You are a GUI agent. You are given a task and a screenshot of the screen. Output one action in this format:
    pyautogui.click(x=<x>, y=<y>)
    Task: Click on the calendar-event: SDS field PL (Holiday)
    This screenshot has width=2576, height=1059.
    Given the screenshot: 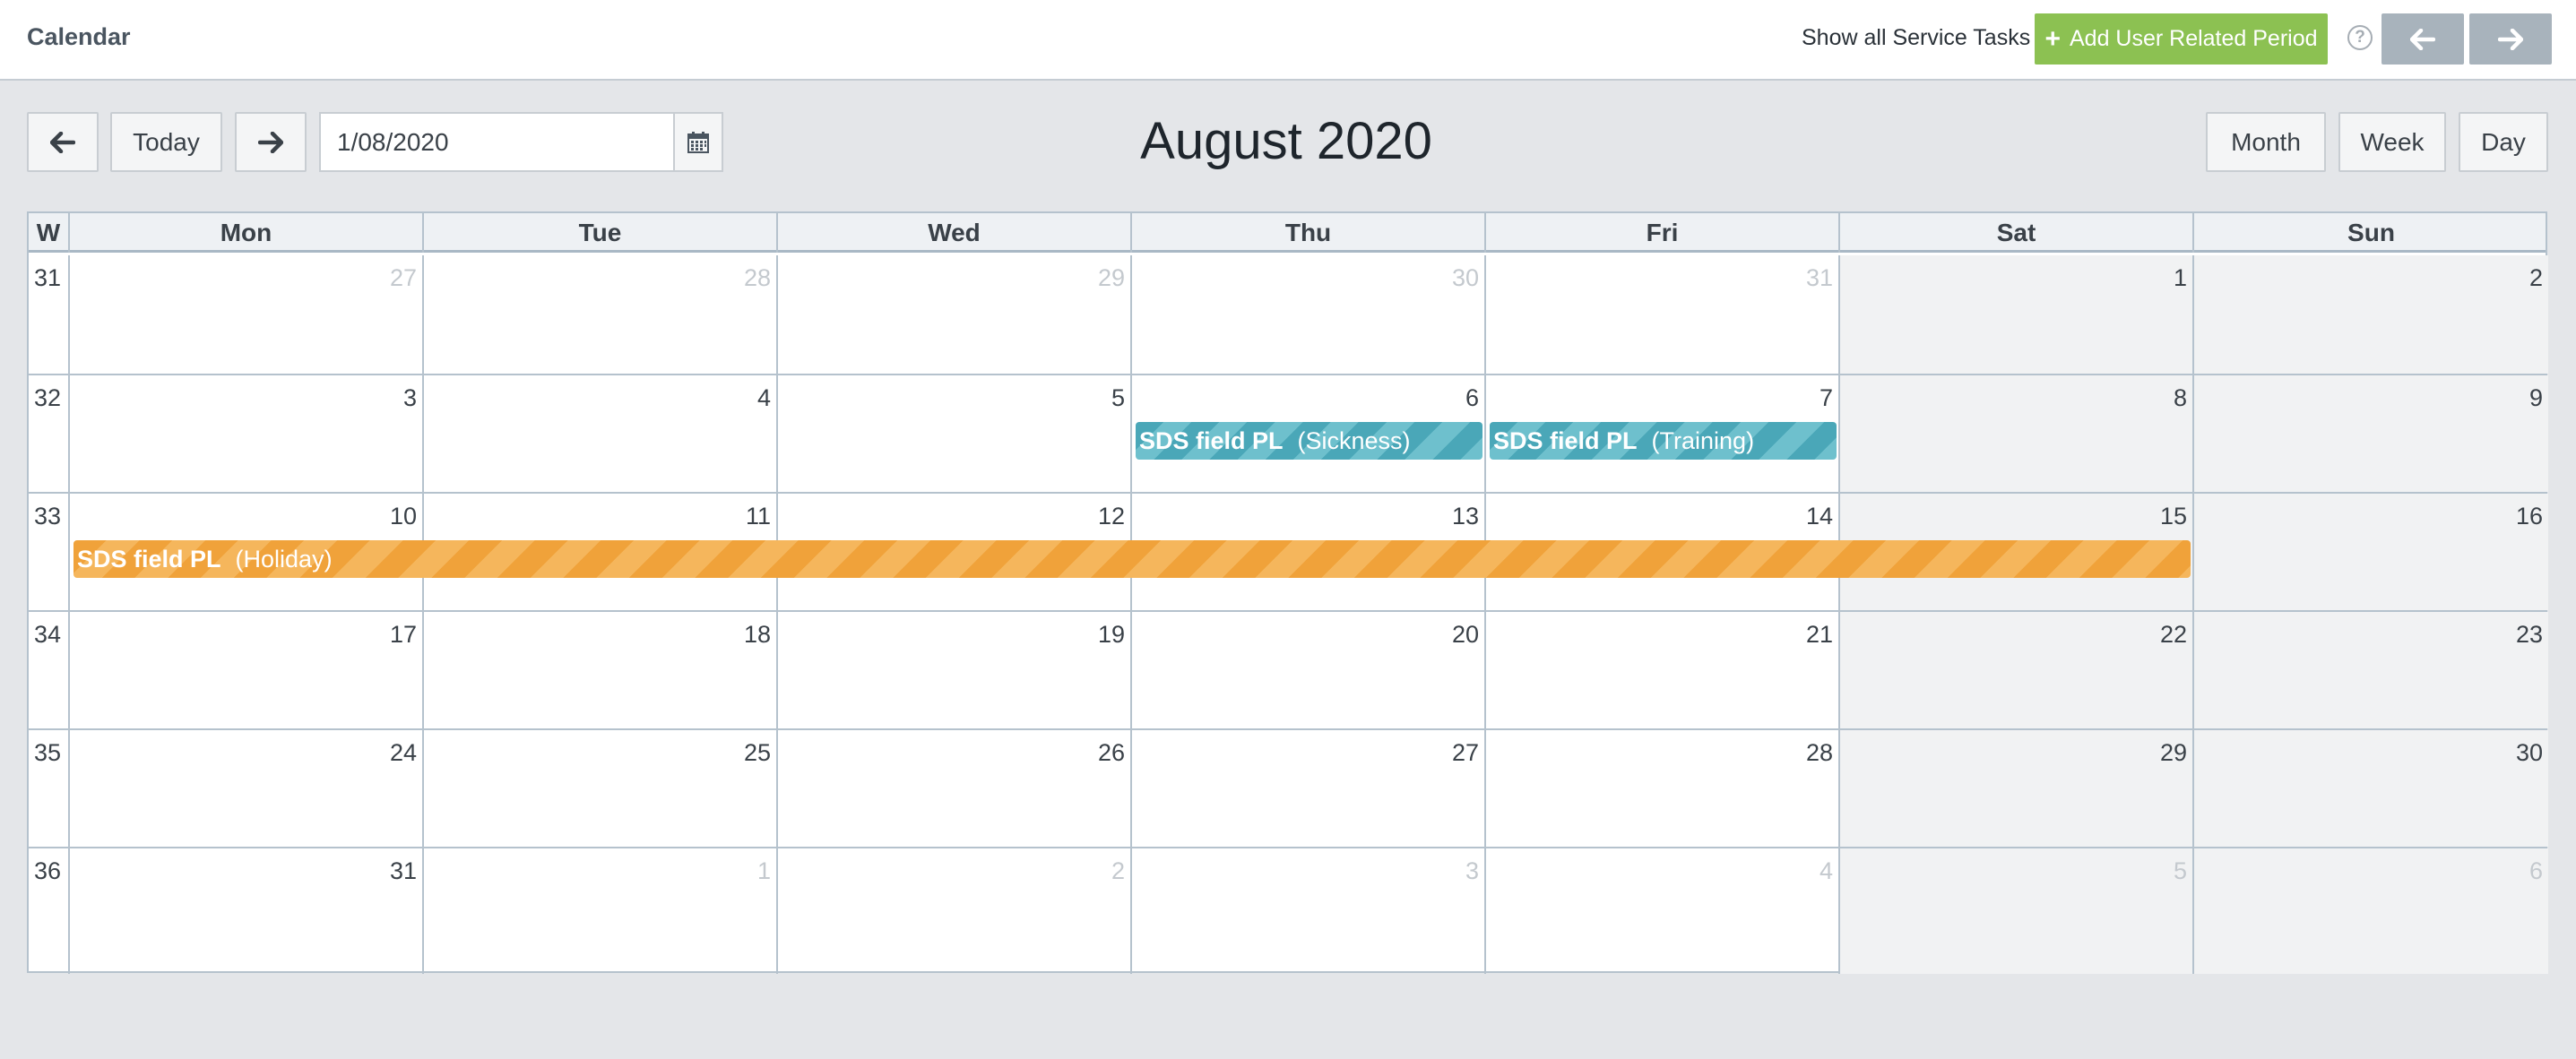 What is the action you would take?
    pyautogui.click(x=1132, y=559)
    